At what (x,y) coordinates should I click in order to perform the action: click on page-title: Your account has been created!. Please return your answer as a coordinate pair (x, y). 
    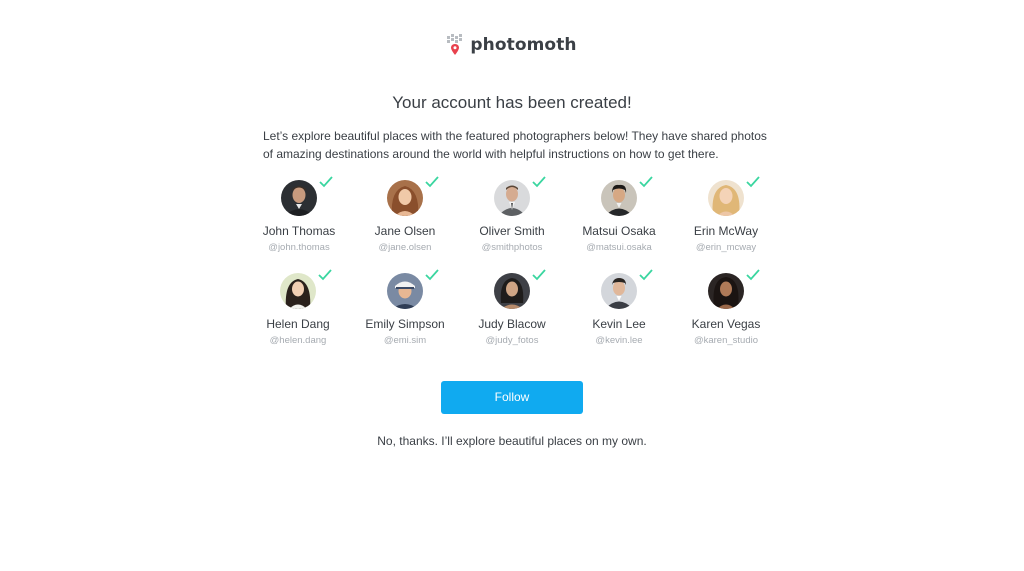
    Looking at the image, I should click on (512, 102).